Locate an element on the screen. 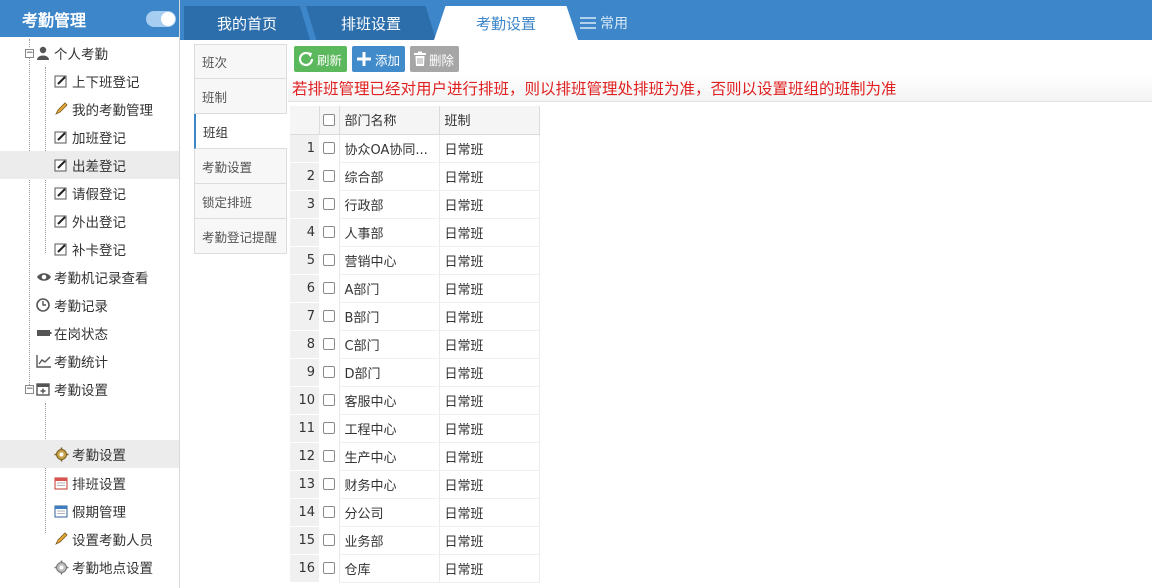  table-row: 10 客服中心 日常班 is located at coordinates (415, 400).